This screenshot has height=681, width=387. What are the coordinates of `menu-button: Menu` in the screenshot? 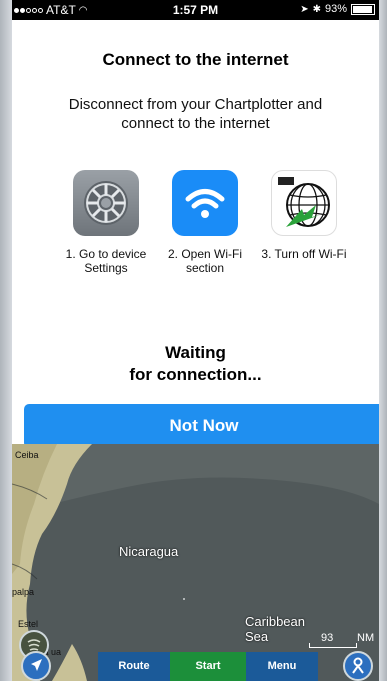 It's located at (282, 666).